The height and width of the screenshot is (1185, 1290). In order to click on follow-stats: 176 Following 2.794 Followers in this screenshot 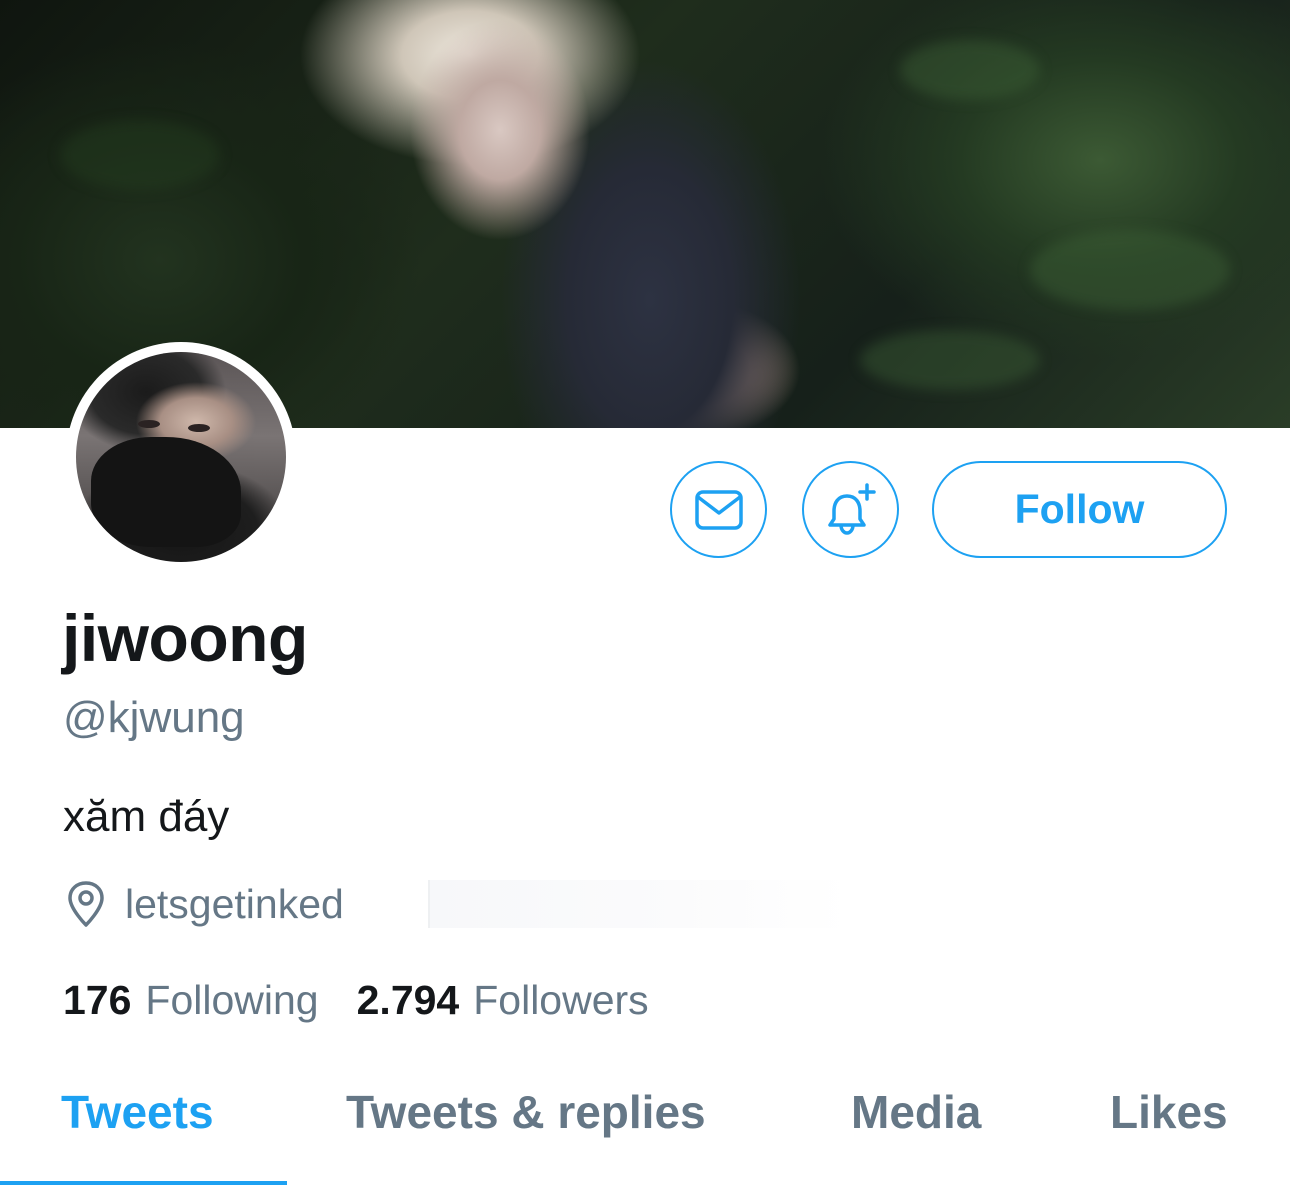, I will do `click(356, 1000)`.